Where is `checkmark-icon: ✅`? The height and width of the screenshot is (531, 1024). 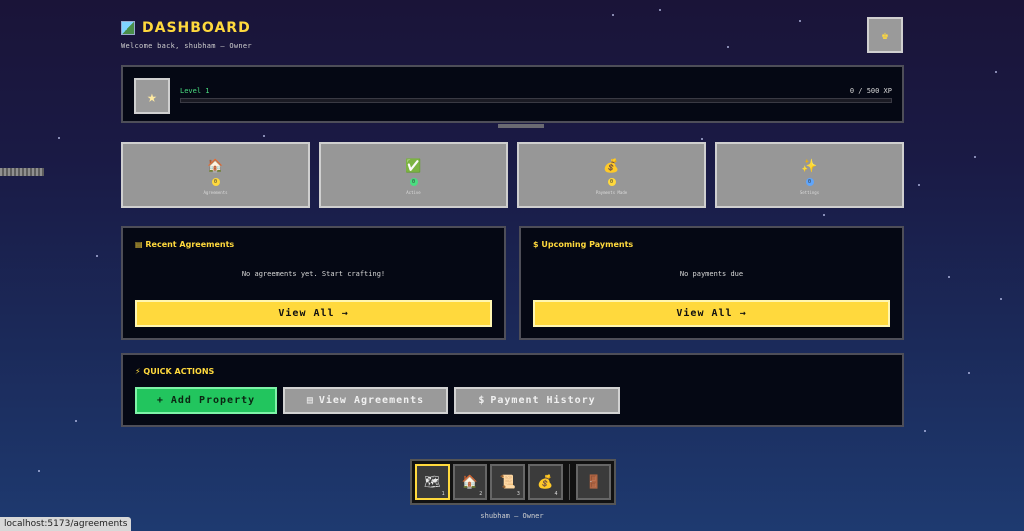 checkmark-icon: ✅ is located at coordinates (413, 166).